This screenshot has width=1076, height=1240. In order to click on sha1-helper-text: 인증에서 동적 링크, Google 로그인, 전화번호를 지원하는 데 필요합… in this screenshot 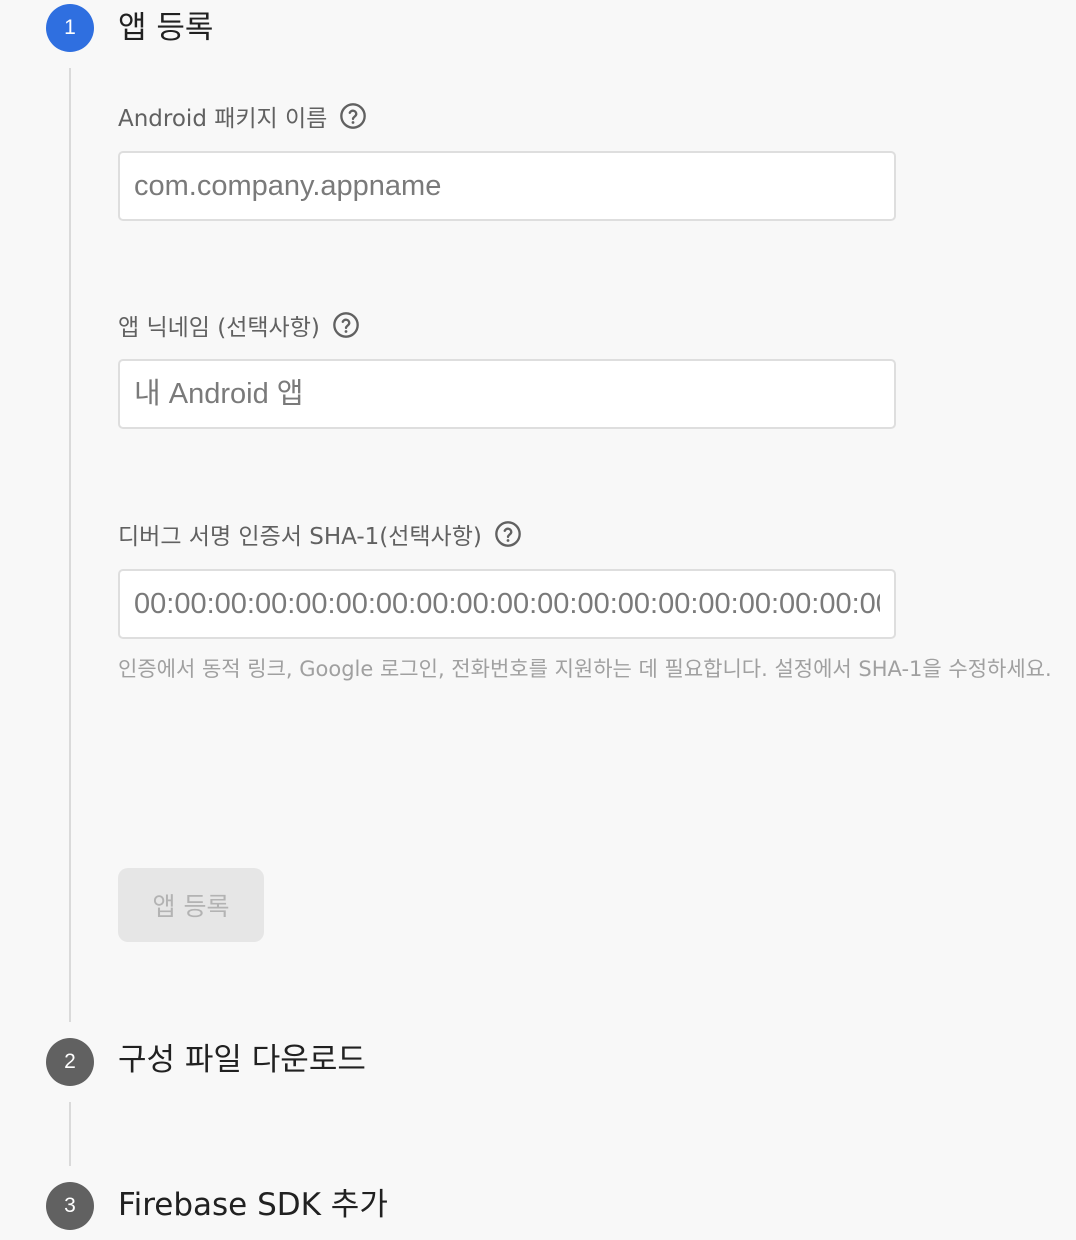, I will do `click(585, 669)`.